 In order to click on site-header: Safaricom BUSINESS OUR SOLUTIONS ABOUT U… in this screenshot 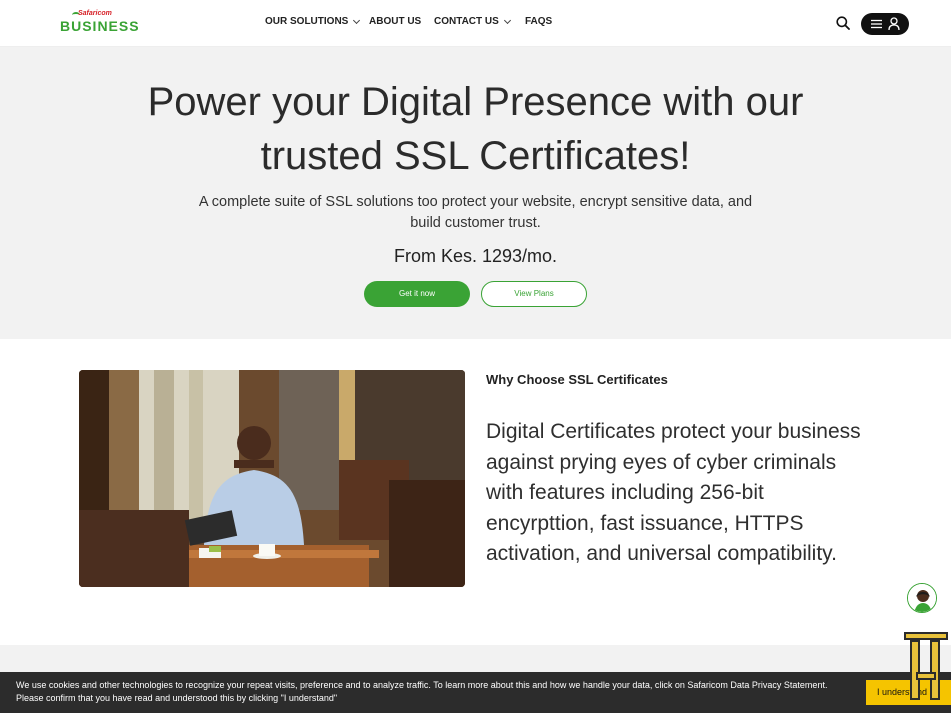, I will do `click(475, 23)`.